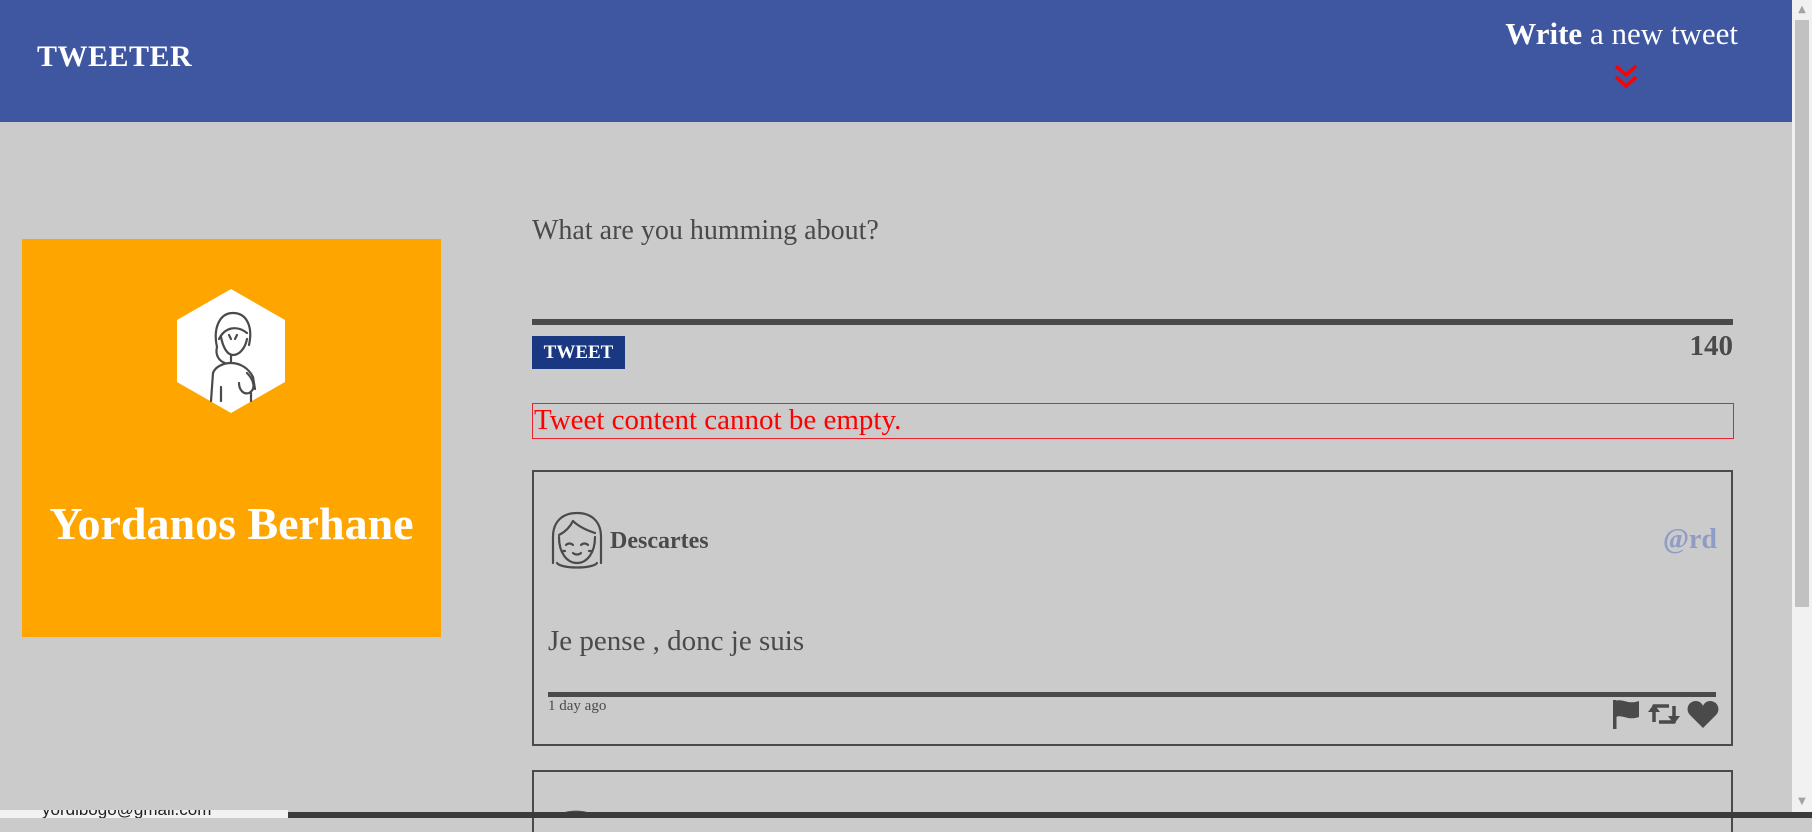 Image resolution: width=1812 pixels, height=832 pixels. I want to click on tweet-compose-input, so click(1132, 265).